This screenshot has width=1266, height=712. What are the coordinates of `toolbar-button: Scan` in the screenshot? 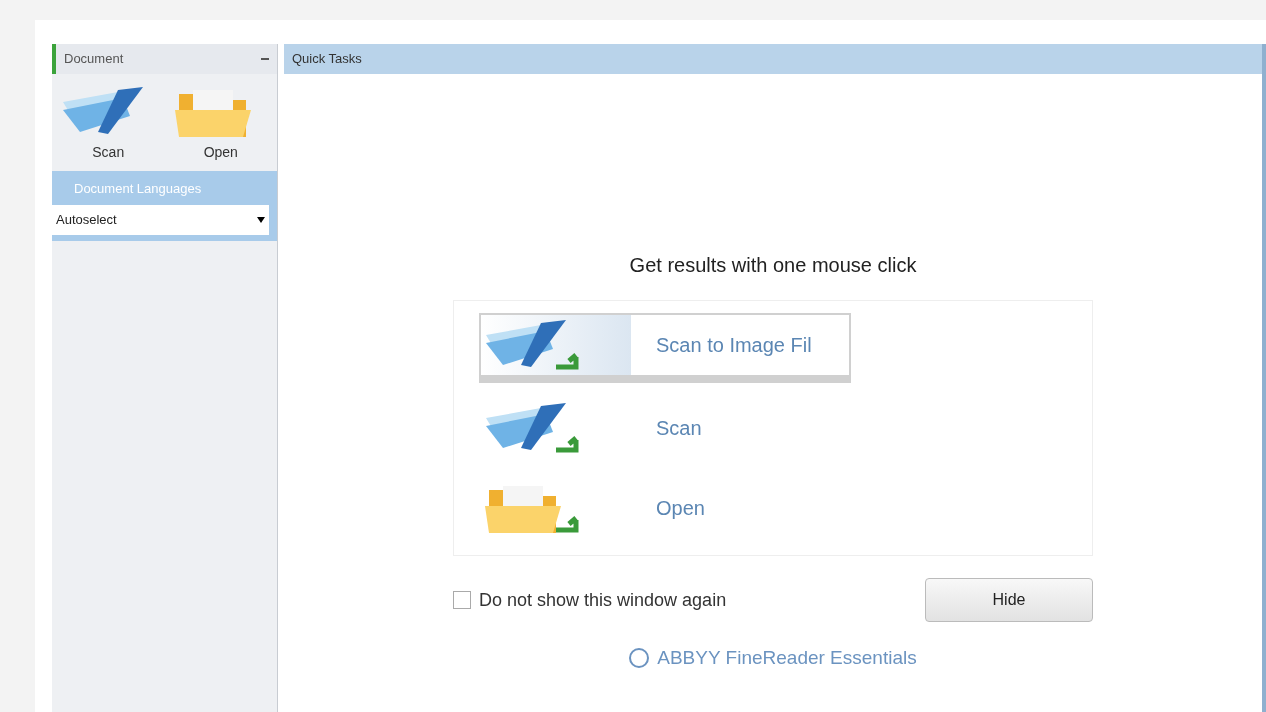 It's located at (108, 122).